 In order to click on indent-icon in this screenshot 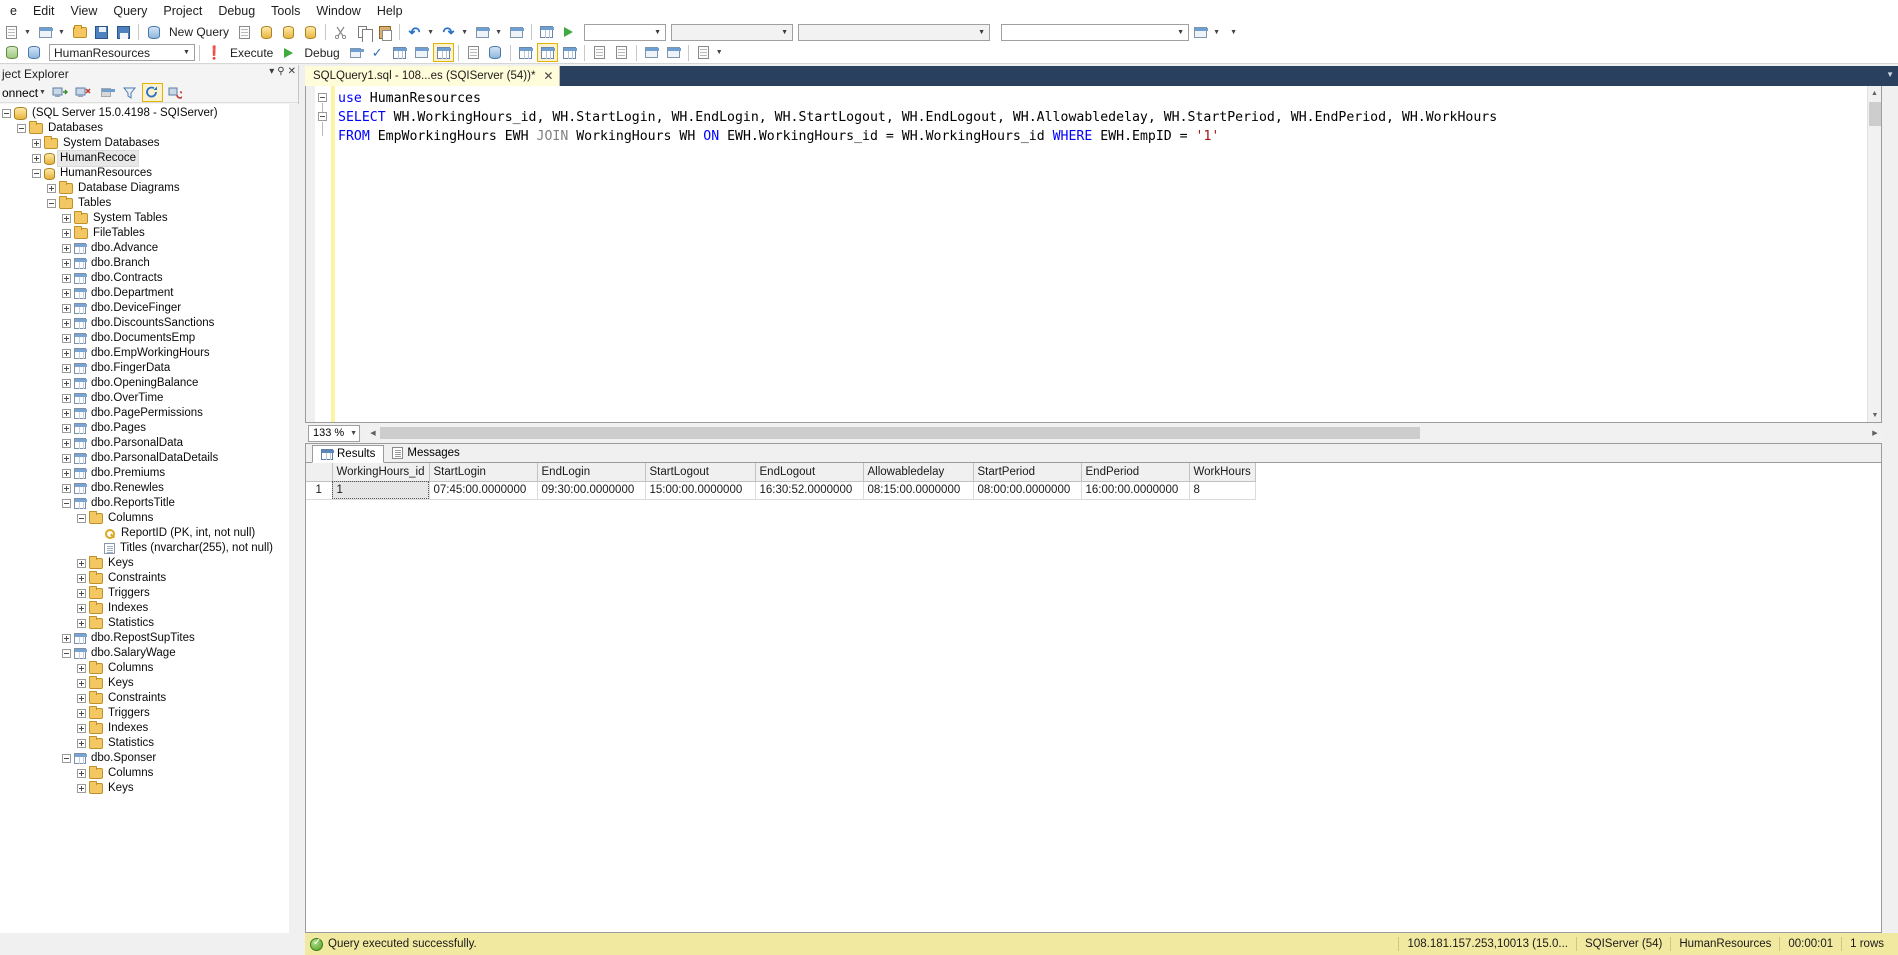, I will do `click(651, 52)`.